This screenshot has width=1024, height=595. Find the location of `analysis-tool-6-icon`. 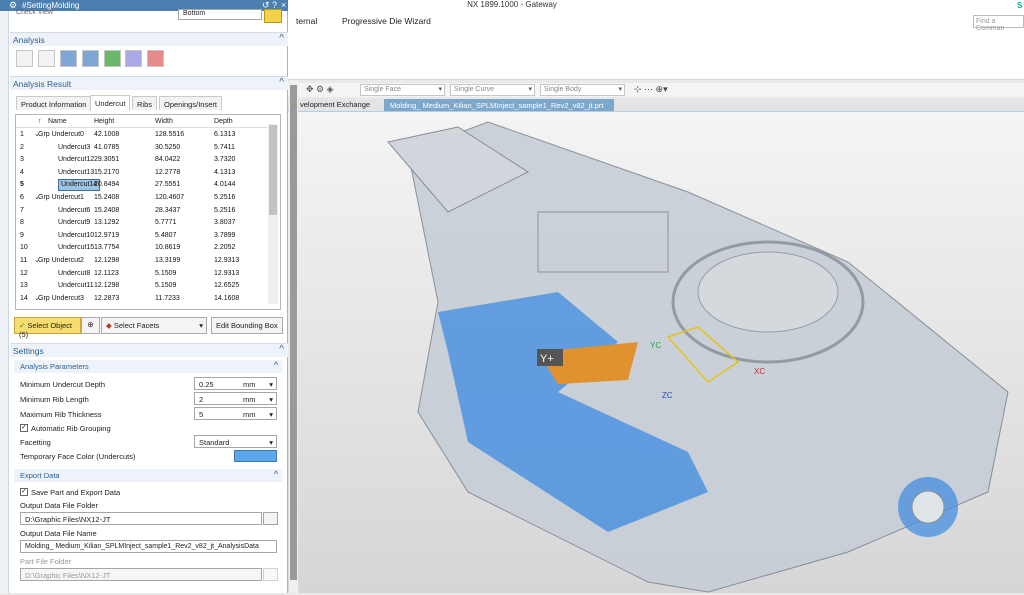

analysis-tool-6-icon is located at coordinates (133, 58).